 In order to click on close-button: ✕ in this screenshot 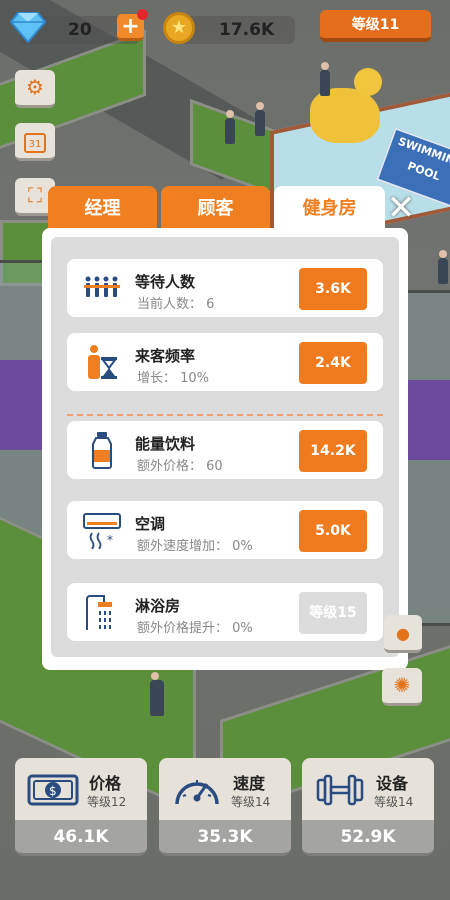, I will do `click(401, 208)`.